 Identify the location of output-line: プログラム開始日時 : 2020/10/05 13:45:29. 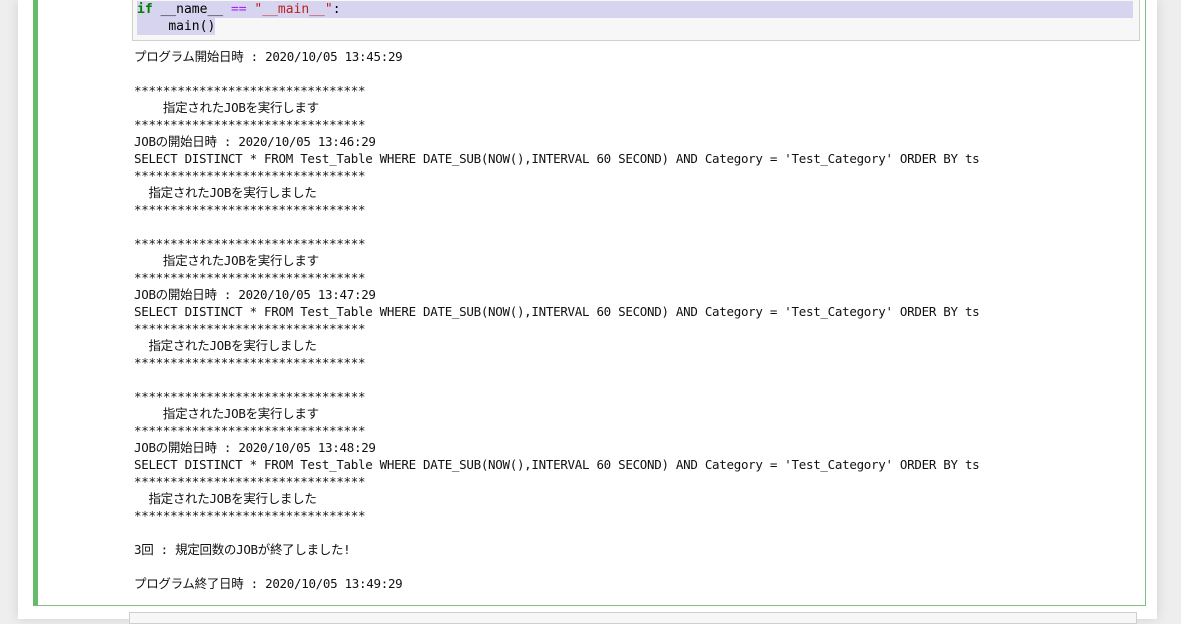
(268, 56).